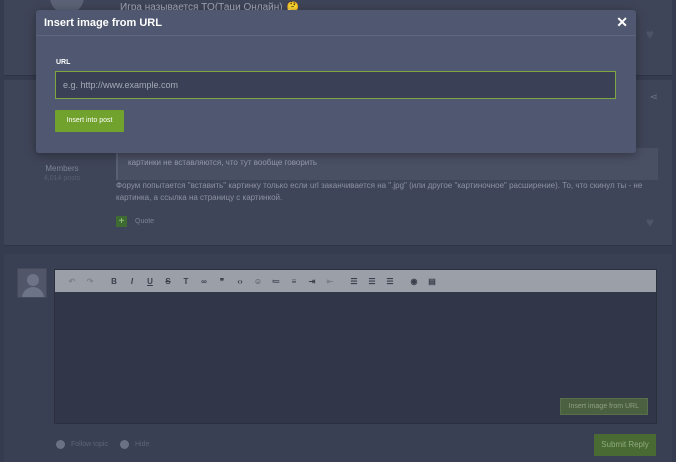 The width and height of the screenshot is (676, 462). What do you see at coordinates (622, 22) in the screenshot?
I see `close-icon: ✕` at bounding box center [622, 22].